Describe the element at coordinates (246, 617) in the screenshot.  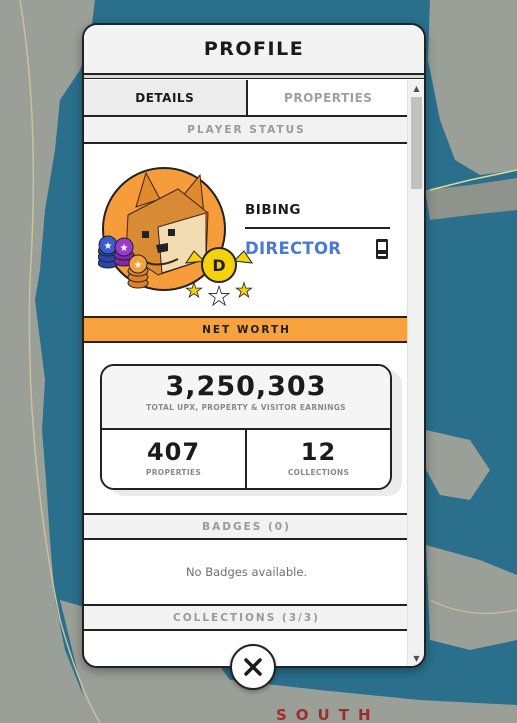
I see `collections-header: COLLECTIONS (3/3)` at that location.